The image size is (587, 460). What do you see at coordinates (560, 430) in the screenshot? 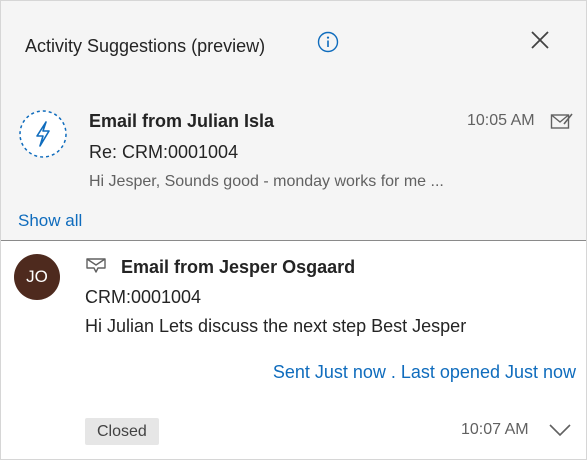
I see `chevron-down-icon` at bounding box center [560, 430].